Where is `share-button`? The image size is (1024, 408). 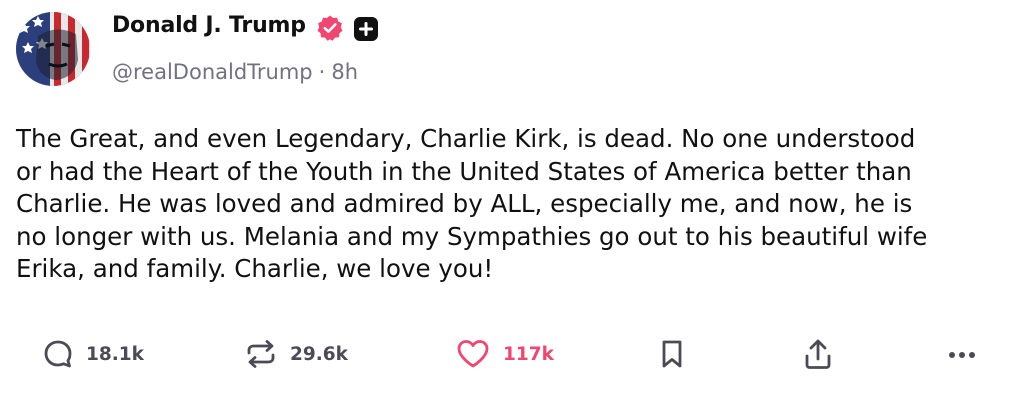
share-button is located at coordinates (818, 354).